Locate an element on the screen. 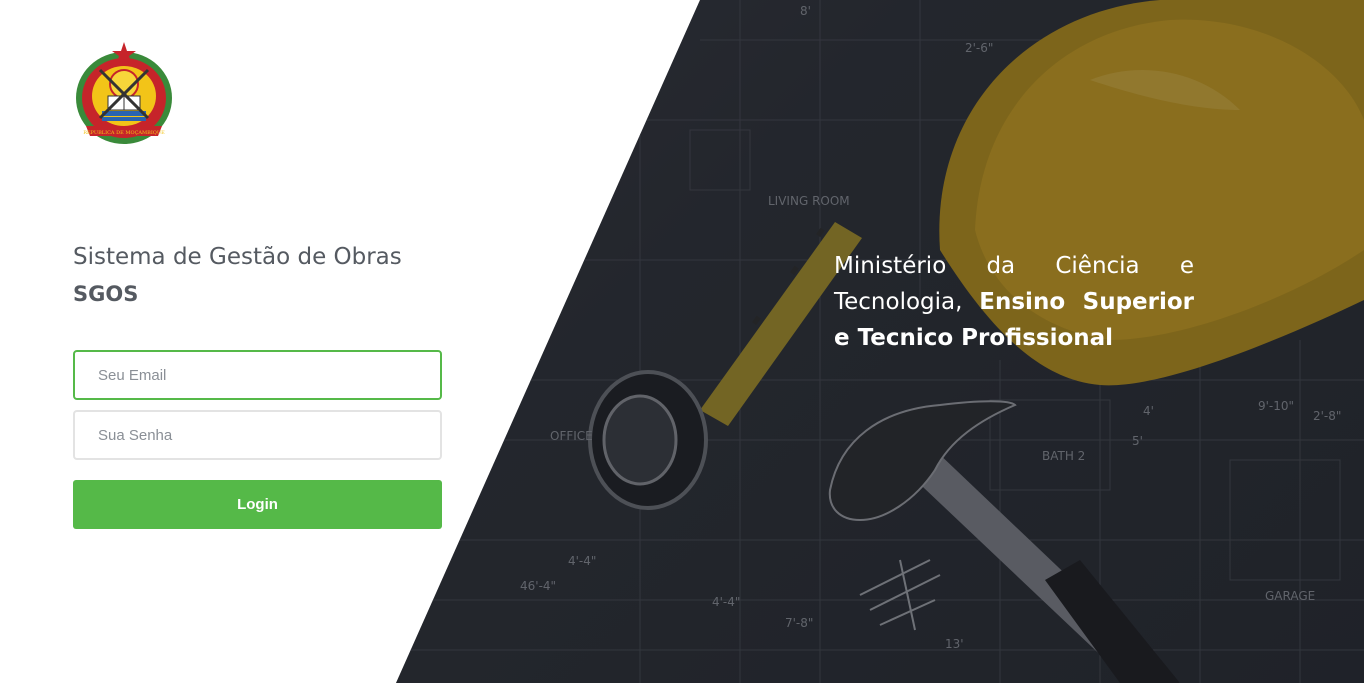  password-field-wrapper is located at coordinates (257, 435).